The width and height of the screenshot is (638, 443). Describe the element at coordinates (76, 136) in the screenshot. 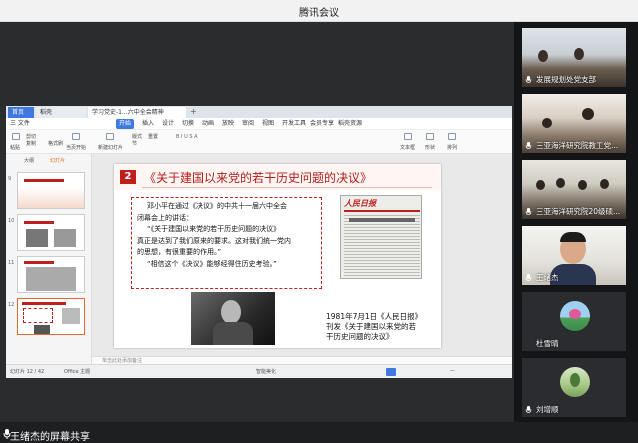

I see `slideshow-start-icon` at that location.